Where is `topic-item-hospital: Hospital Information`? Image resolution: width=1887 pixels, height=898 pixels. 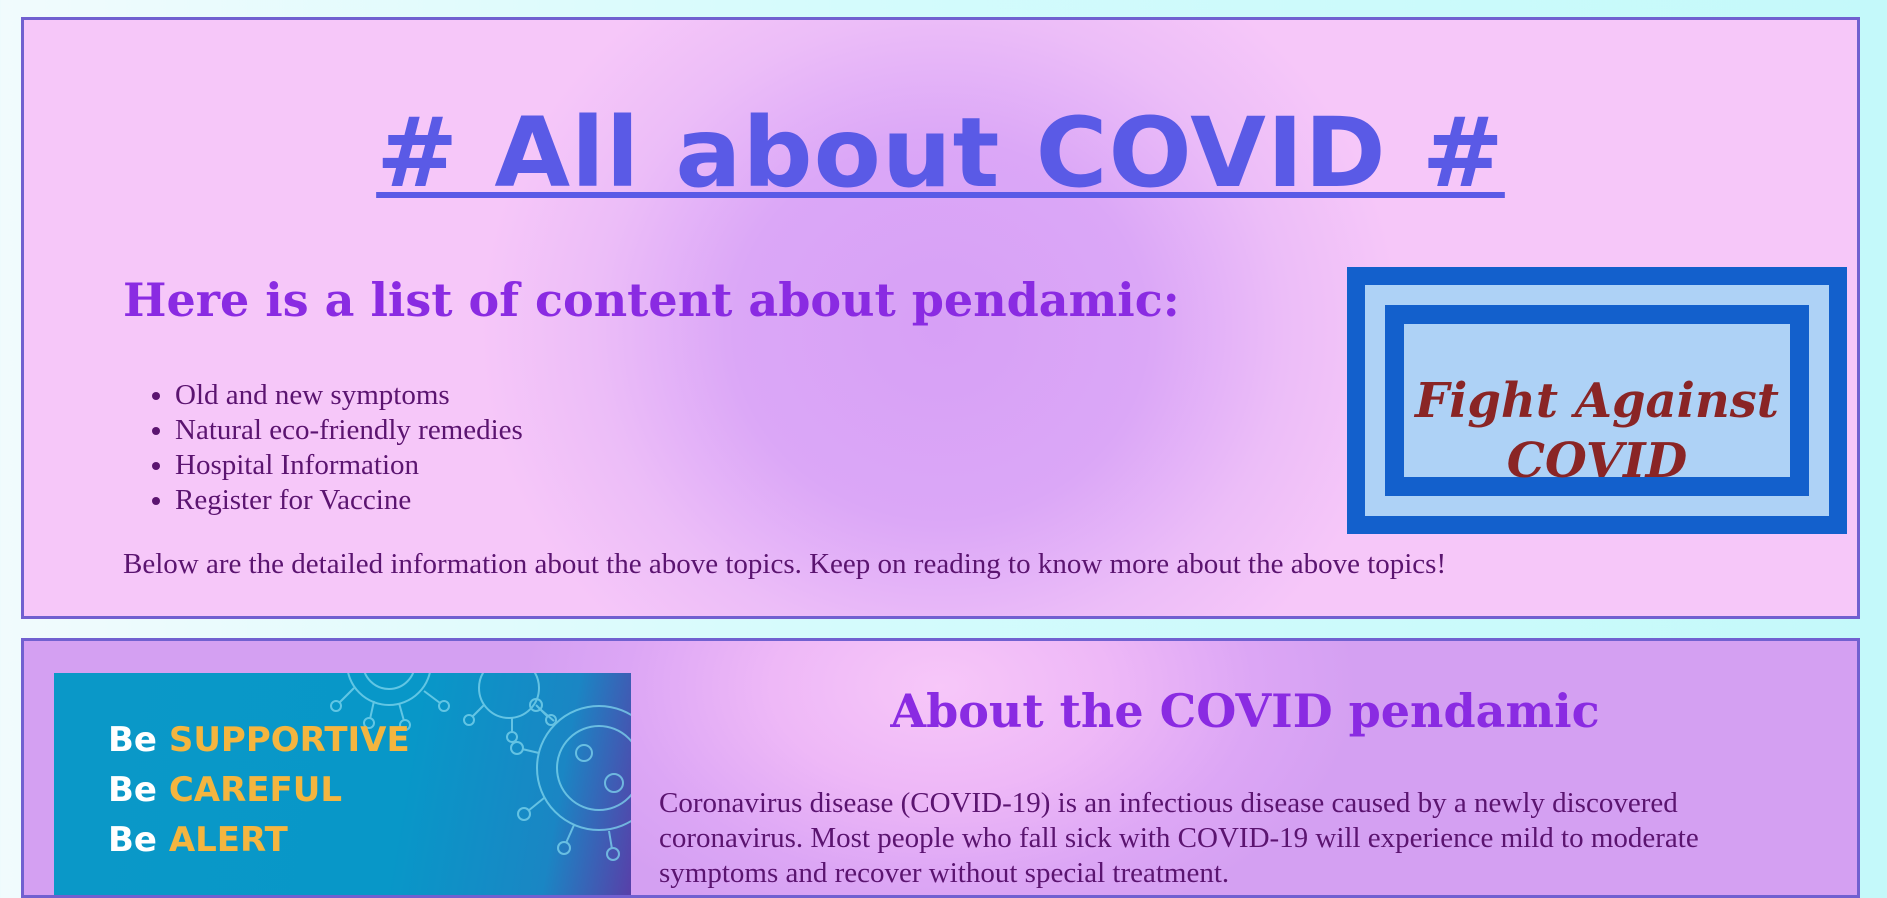
topic-item-hospital: Hospital Information is located at coordinates (349, 465).